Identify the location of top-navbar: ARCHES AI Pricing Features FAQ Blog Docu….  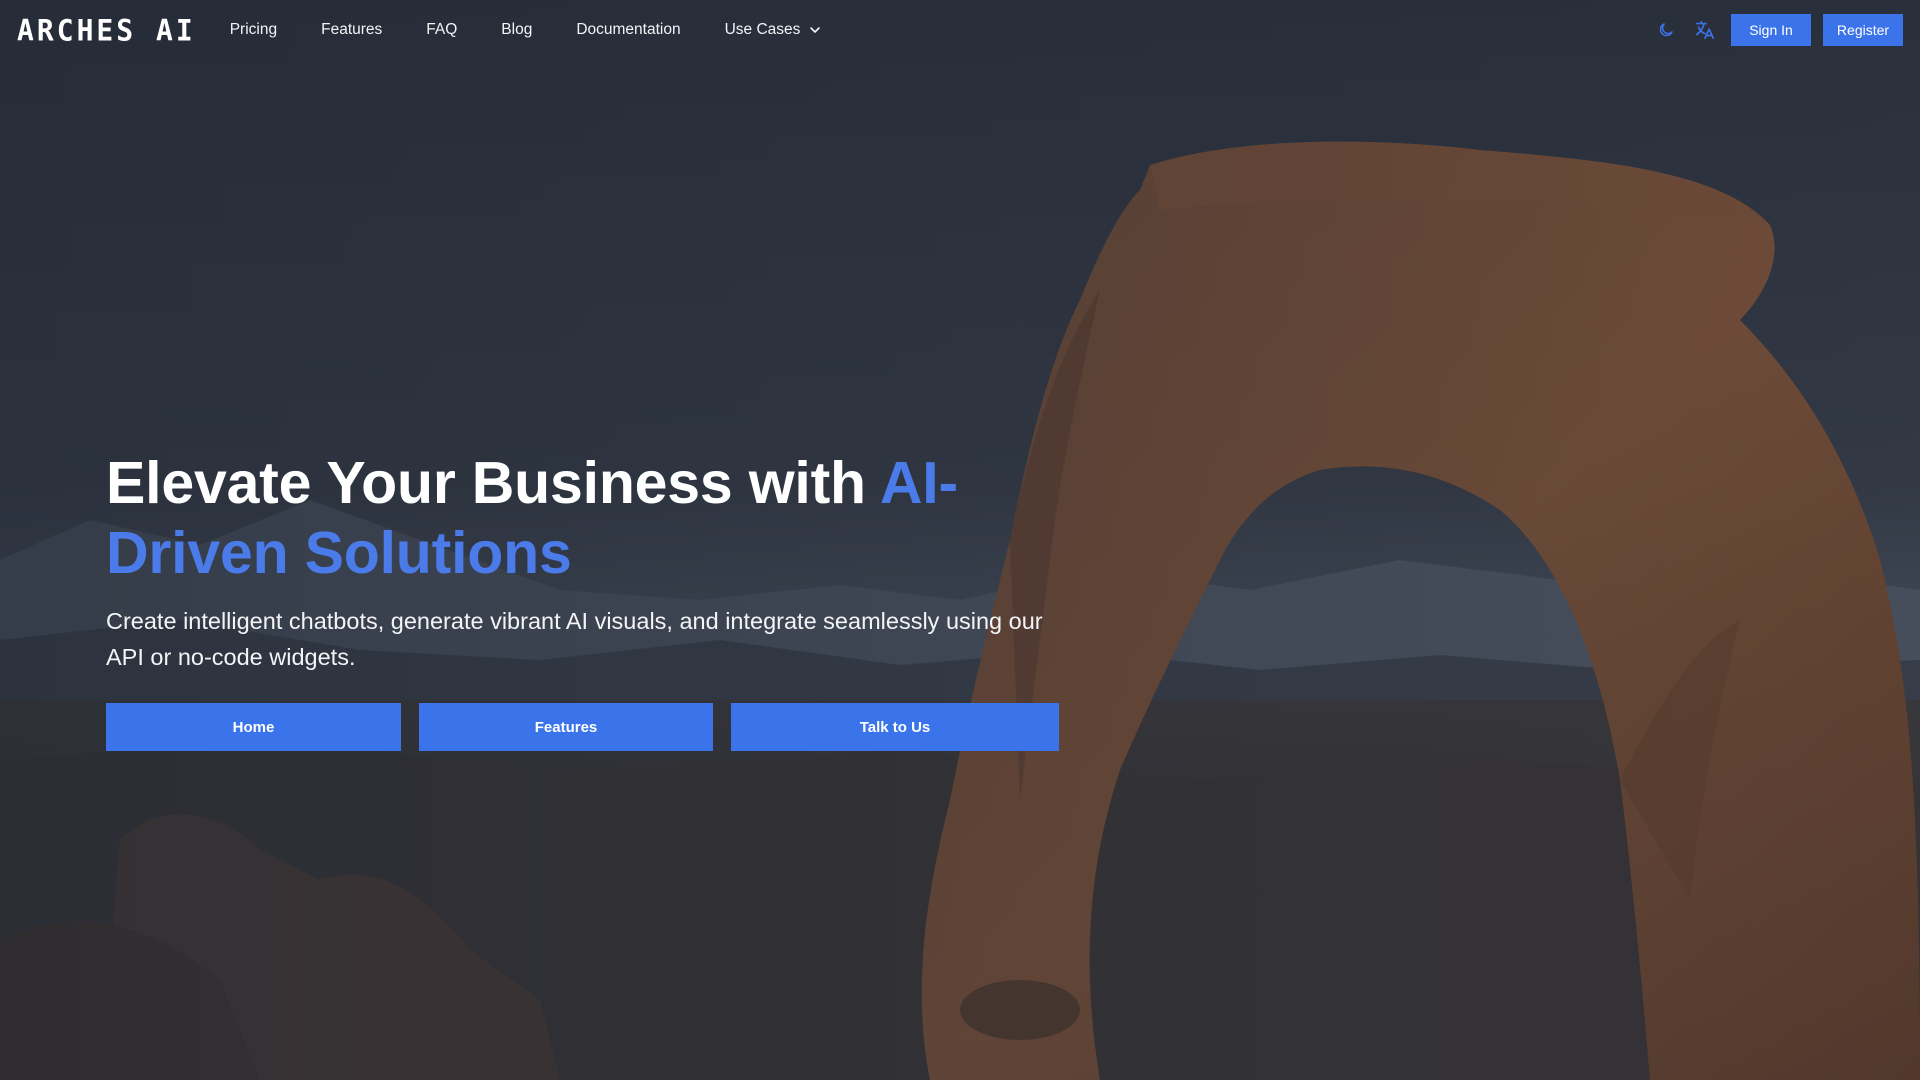
(960, 30).